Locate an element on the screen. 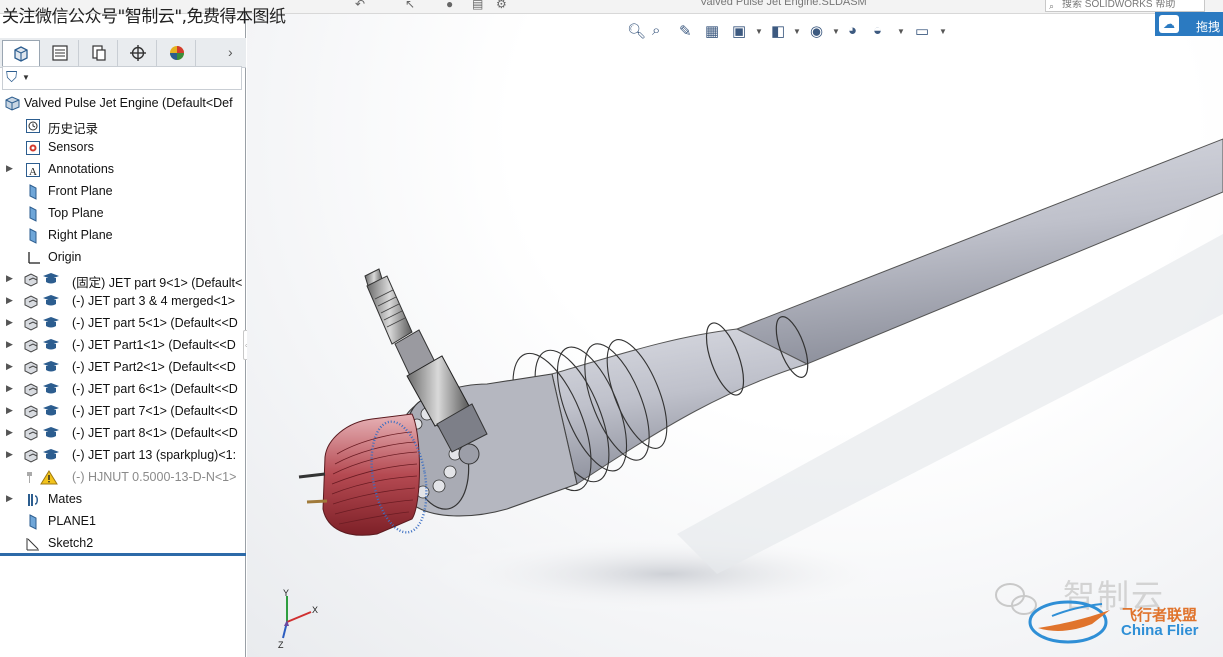  filter-icon: ⛉ is located at coordinates (11, 77).